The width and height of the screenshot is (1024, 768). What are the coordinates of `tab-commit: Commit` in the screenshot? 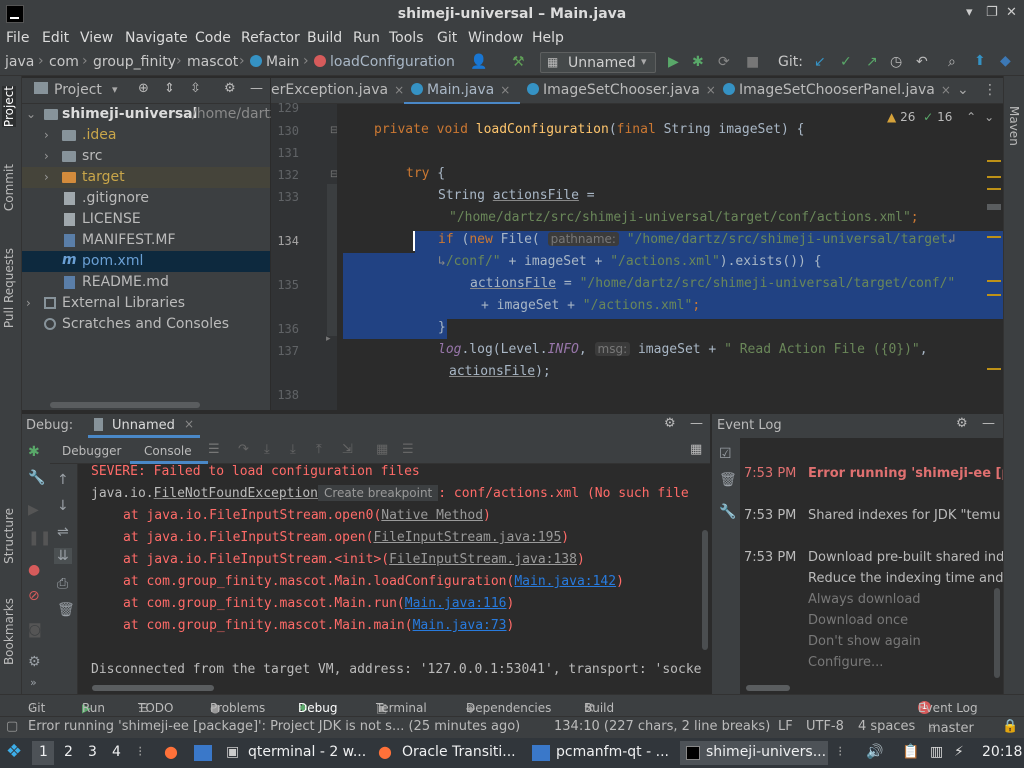 It's located at (9, 187).